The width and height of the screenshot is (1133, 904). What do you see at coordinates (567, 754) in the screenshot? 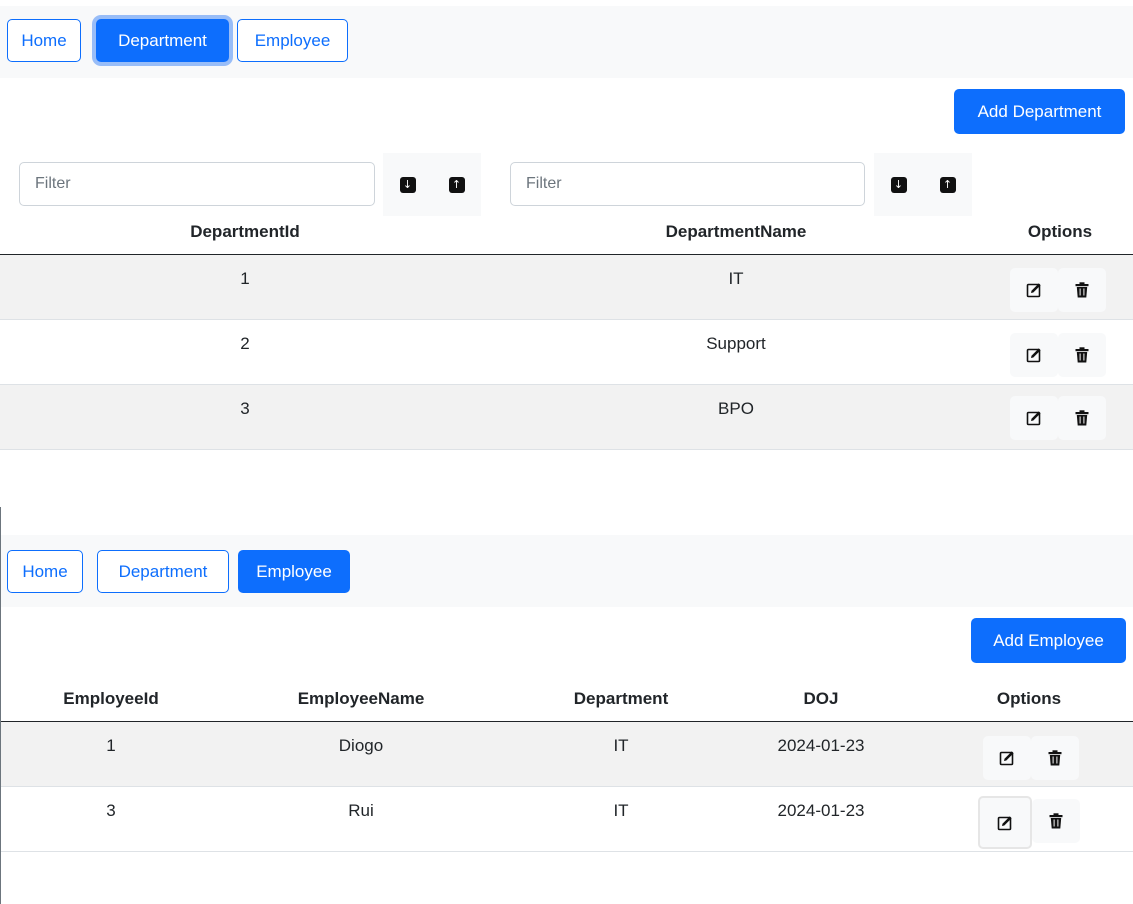
I see `table-row: 1 Diogo IT 2024-01-23` at bounding box center [567, 754].